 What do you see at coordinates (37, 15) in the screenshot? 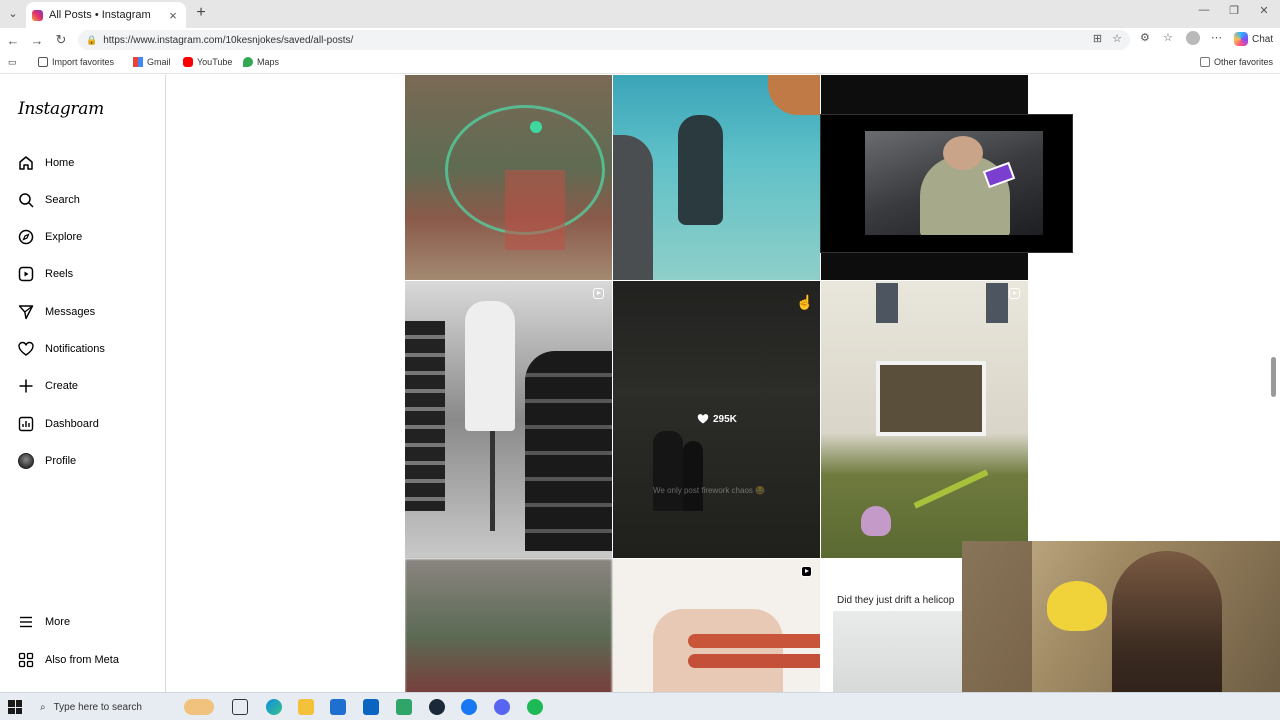
I see `instagram-favicon-icon` at bounding box center [37, 15].